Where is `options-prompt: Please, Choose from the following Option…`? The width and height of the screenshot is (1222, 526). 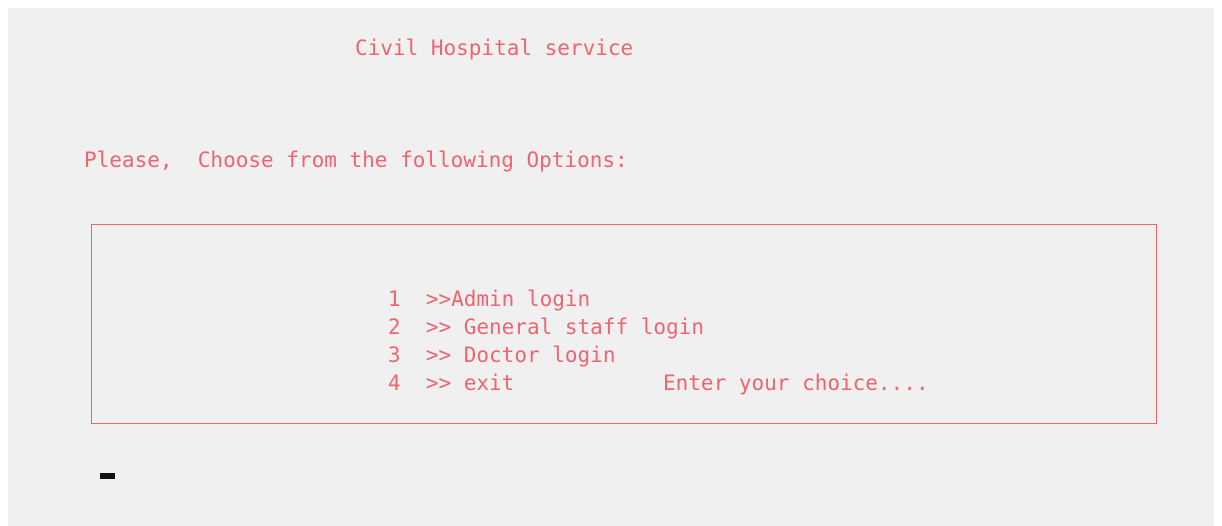 options-prompt: Please, Choose from the following Option… is located at coordinates (356, 160).